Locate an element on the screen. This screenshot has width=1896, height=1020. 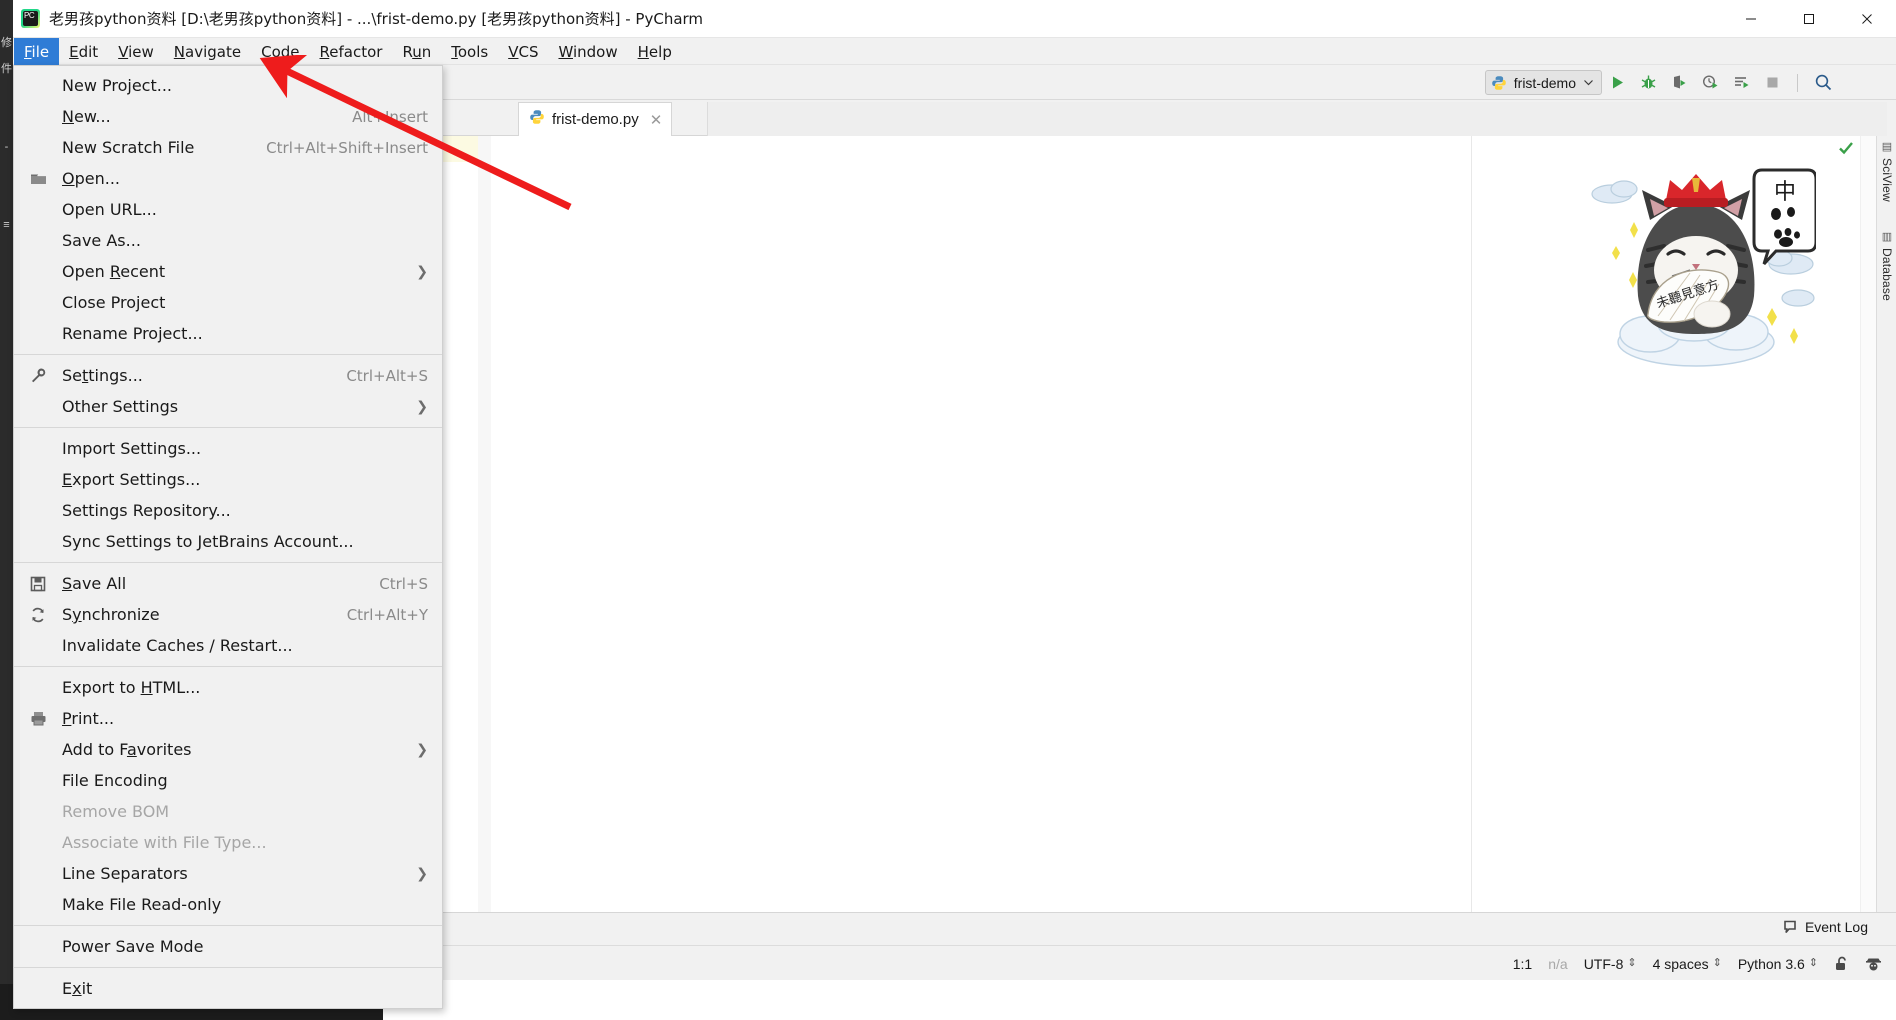
run-configuration-selector: frist-demo is located at coordinates (1543, 82).